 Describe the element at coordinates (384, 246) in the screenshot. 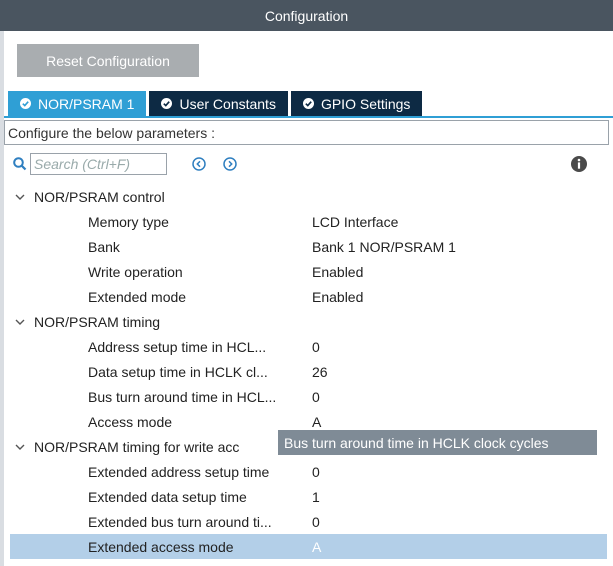

I see `param-value: Bank 1 NOR/PSRAM 1` at that location.